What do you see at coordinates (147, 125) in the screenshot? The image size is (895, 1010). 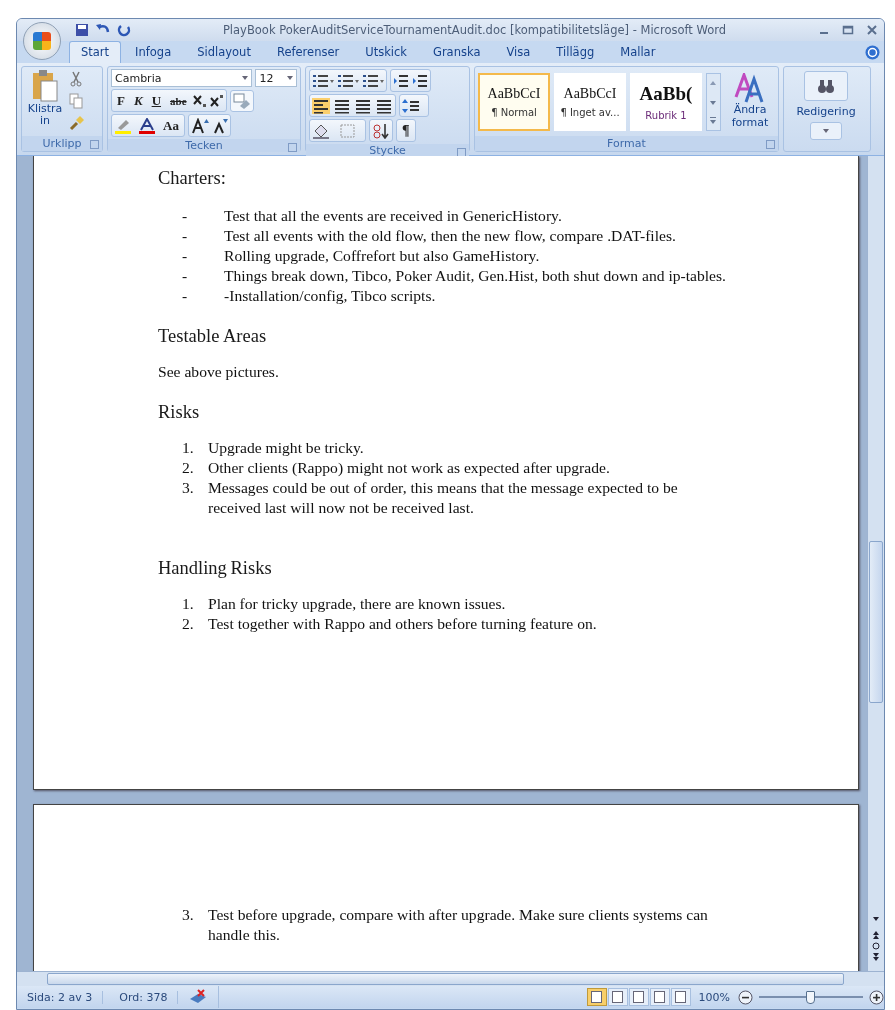 I see `font-color-icon` at bounding box center [147, 125].